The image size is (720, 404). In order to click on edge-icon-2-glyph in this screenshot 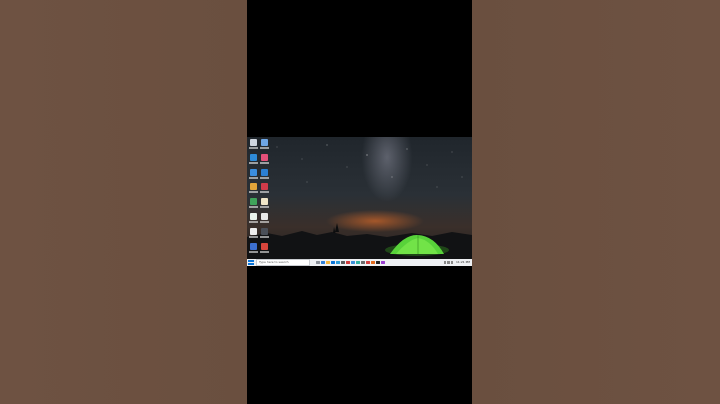, I will do `click(253, 172)`.